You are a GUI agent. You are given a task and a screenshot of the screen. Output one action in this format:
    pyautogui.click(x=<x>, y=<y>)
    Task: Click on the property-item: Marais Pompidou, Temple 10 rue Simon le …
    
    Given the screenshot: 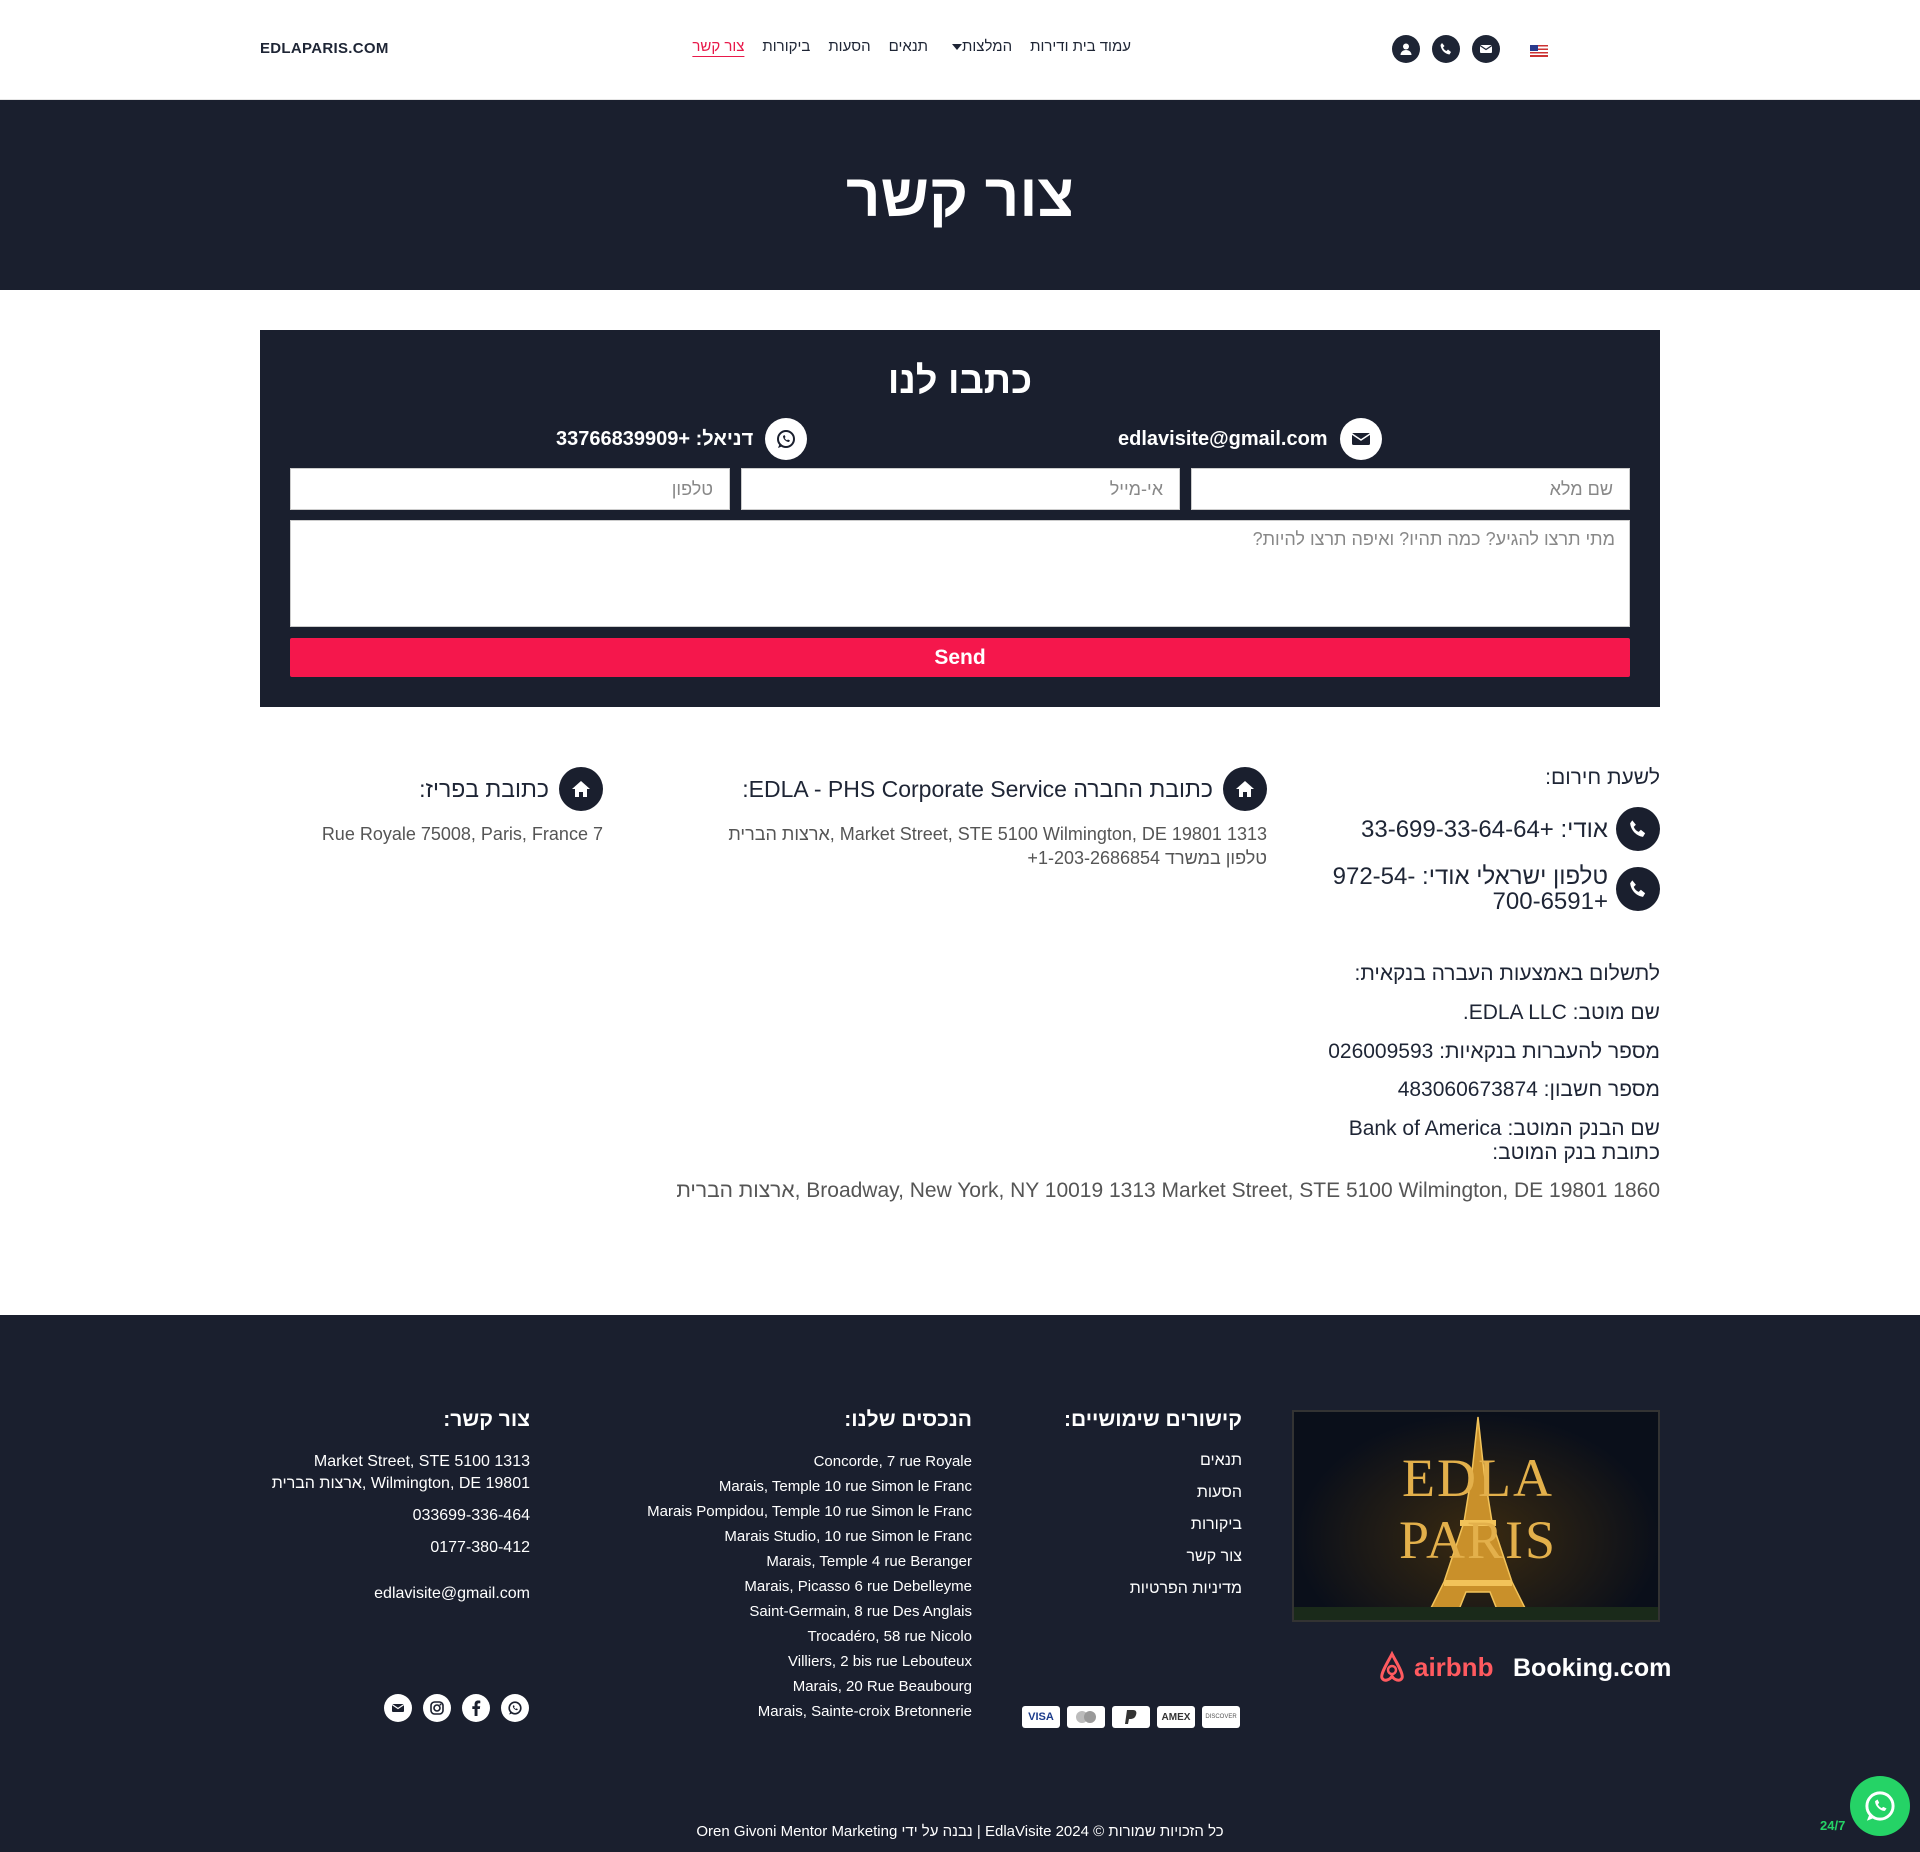 What is the action you would take?
    pyautogui.click(x=809, y=1511)
    